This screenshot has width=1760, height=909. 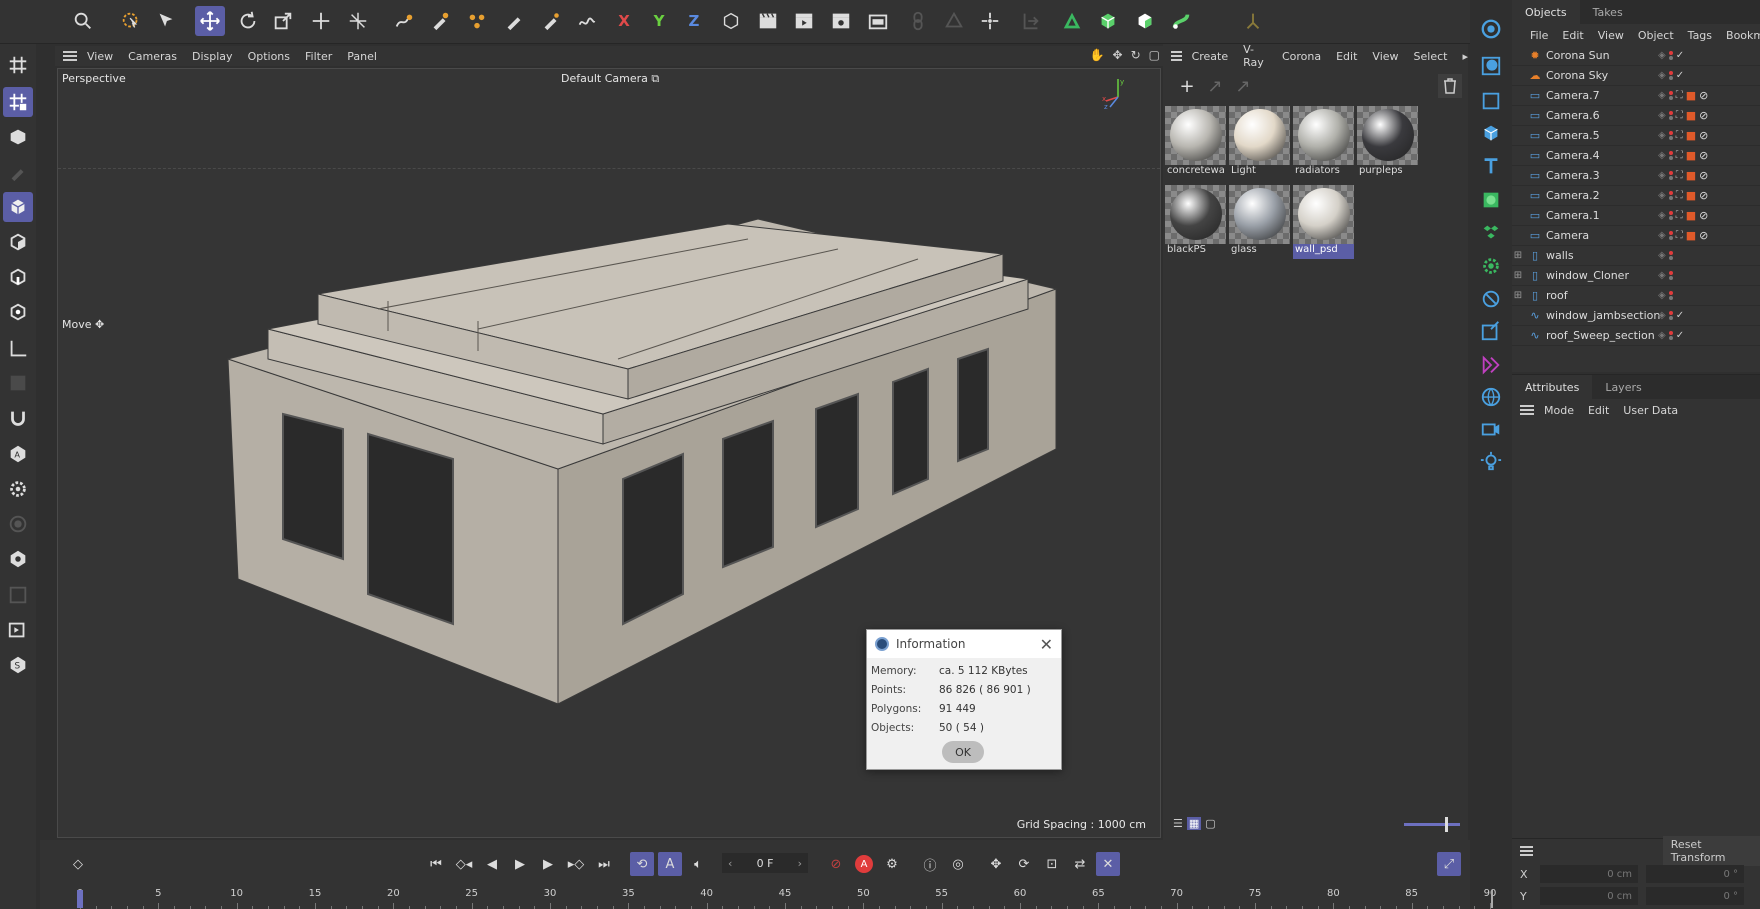 I want to click on auto-keying-mode-icon: A, so click(x=670, y=864).